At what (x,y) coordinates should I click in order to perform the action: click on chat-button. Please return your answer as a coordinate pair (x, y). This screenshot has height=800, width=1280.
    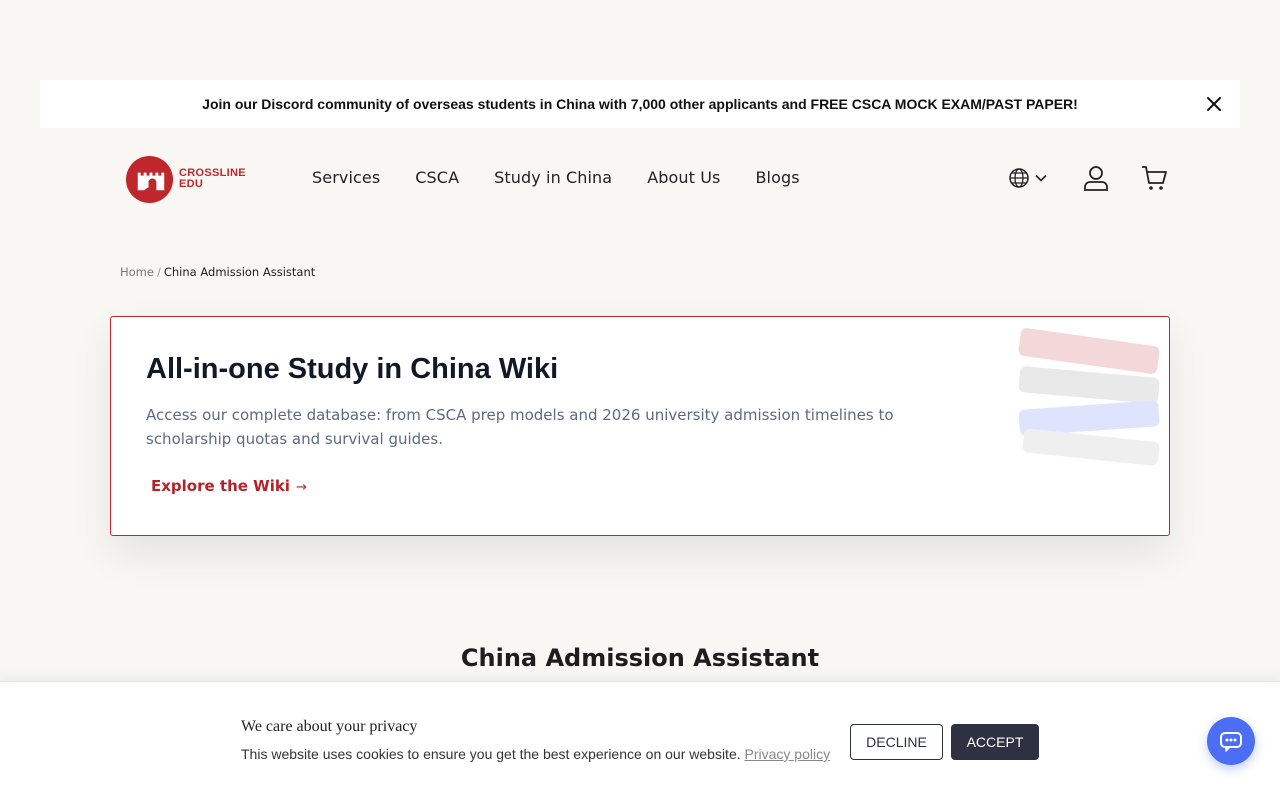
    Looking at the image, I should click on (1231, 741).